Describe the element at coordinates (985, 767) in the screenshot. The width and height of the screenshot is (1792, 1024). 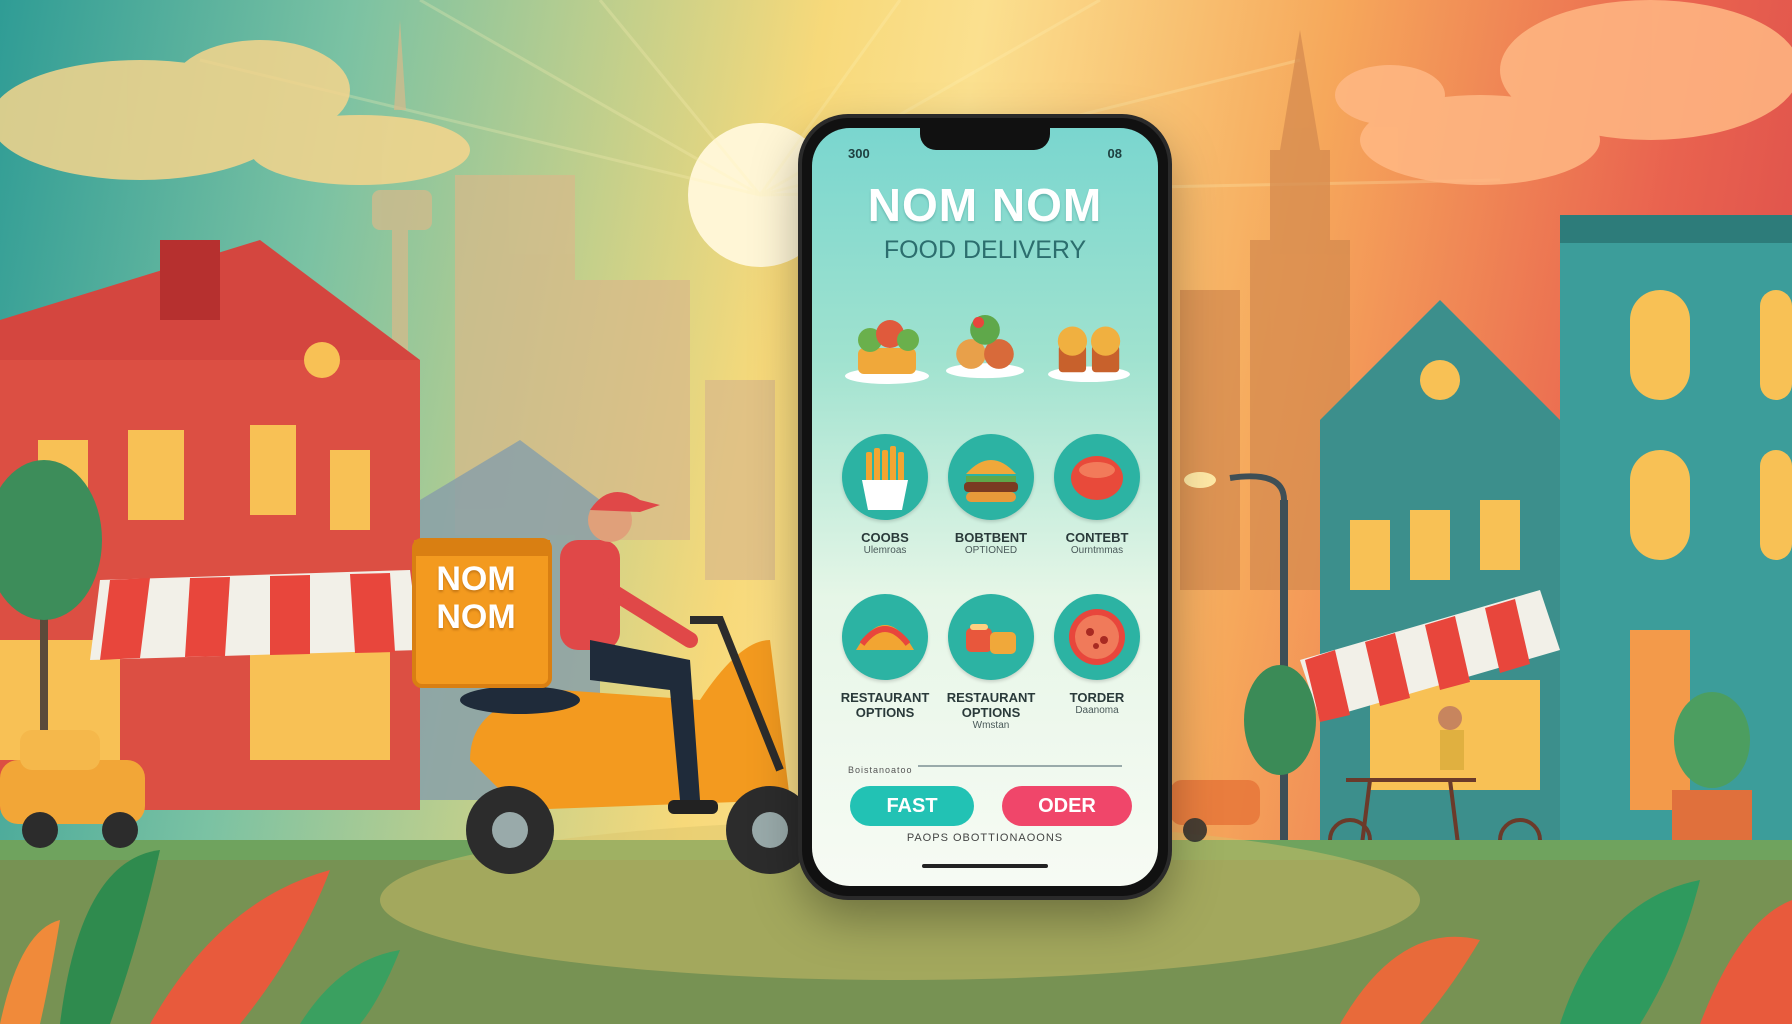
I see `search-bar: Boistanoatoo` at that location.